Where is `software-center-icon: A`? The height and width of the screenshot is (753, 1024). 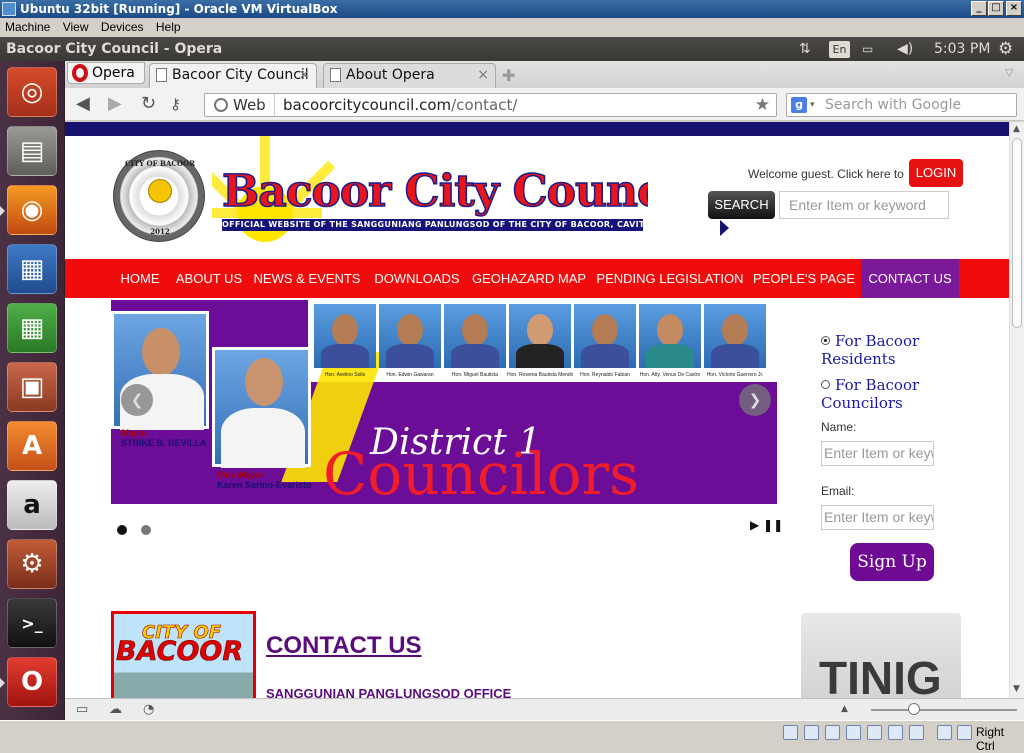 software-center-icon: A is located at coordinates (32, 446).